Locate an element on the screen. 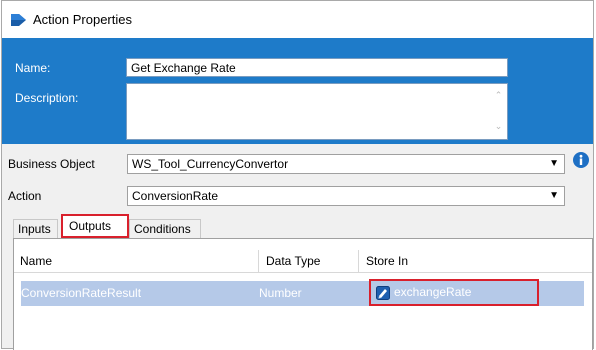 The image size is (596, 350). data-item-icon is located at coordinates (383, 293).